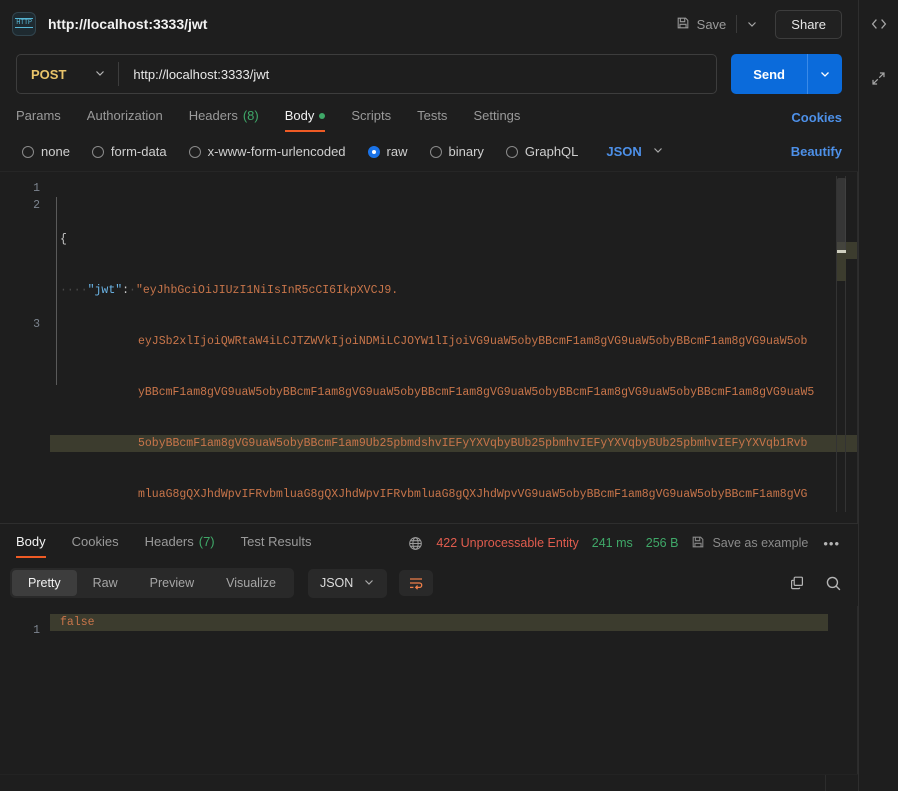  I want to click on tab-label: Settings, so click(497, 115).